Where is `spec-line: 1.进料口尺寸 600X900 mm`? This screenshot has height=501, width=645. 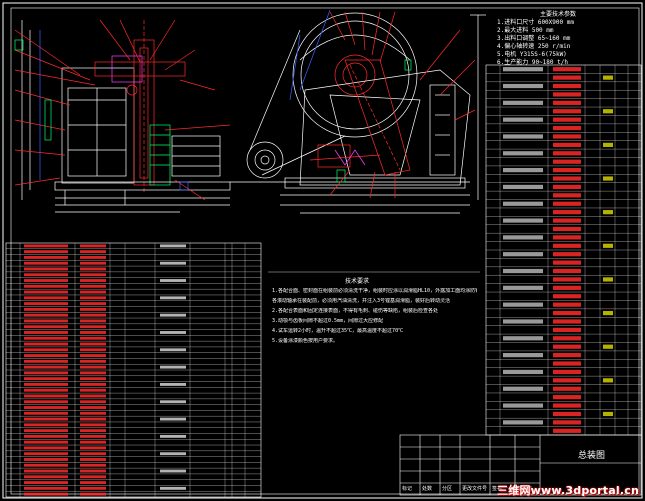
spec-line: 1.进料口尺寸 600X900 mm is located at coordinates (535, 22).